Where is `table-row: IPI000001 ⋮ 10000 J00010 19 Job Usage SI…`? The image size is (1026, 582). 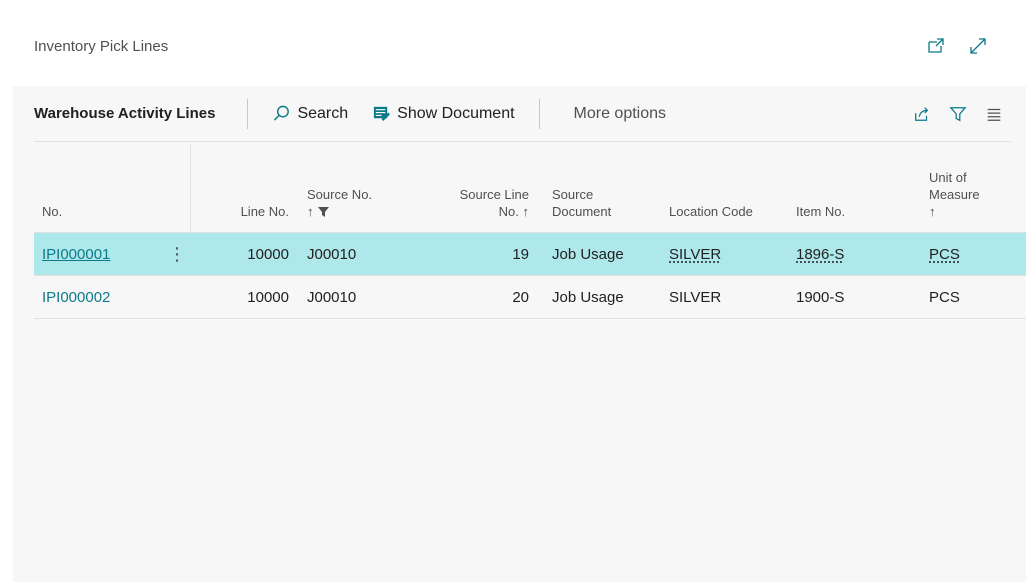
table-row: IPI000001 ⋮ 10000 J00010 19 Job Usage SI… is located at coordinates (530, 254).